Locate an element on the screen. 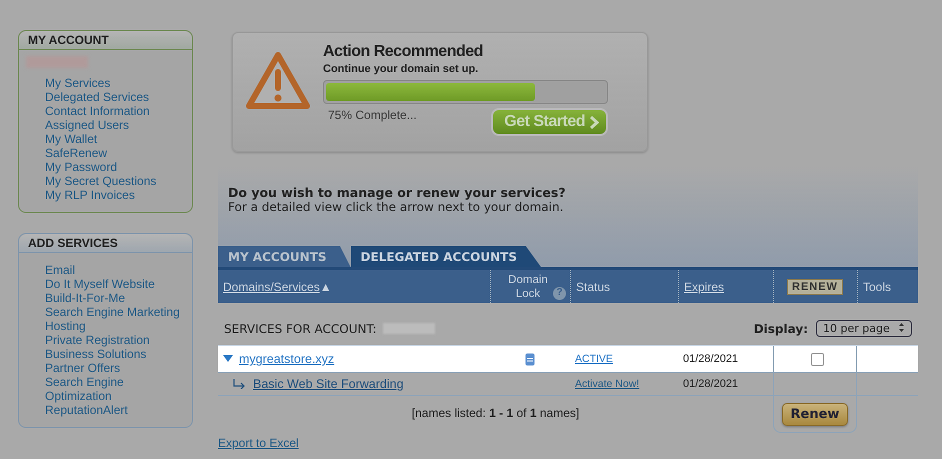  sidebar-link: My Wallet is located at coordinates (115, 139).